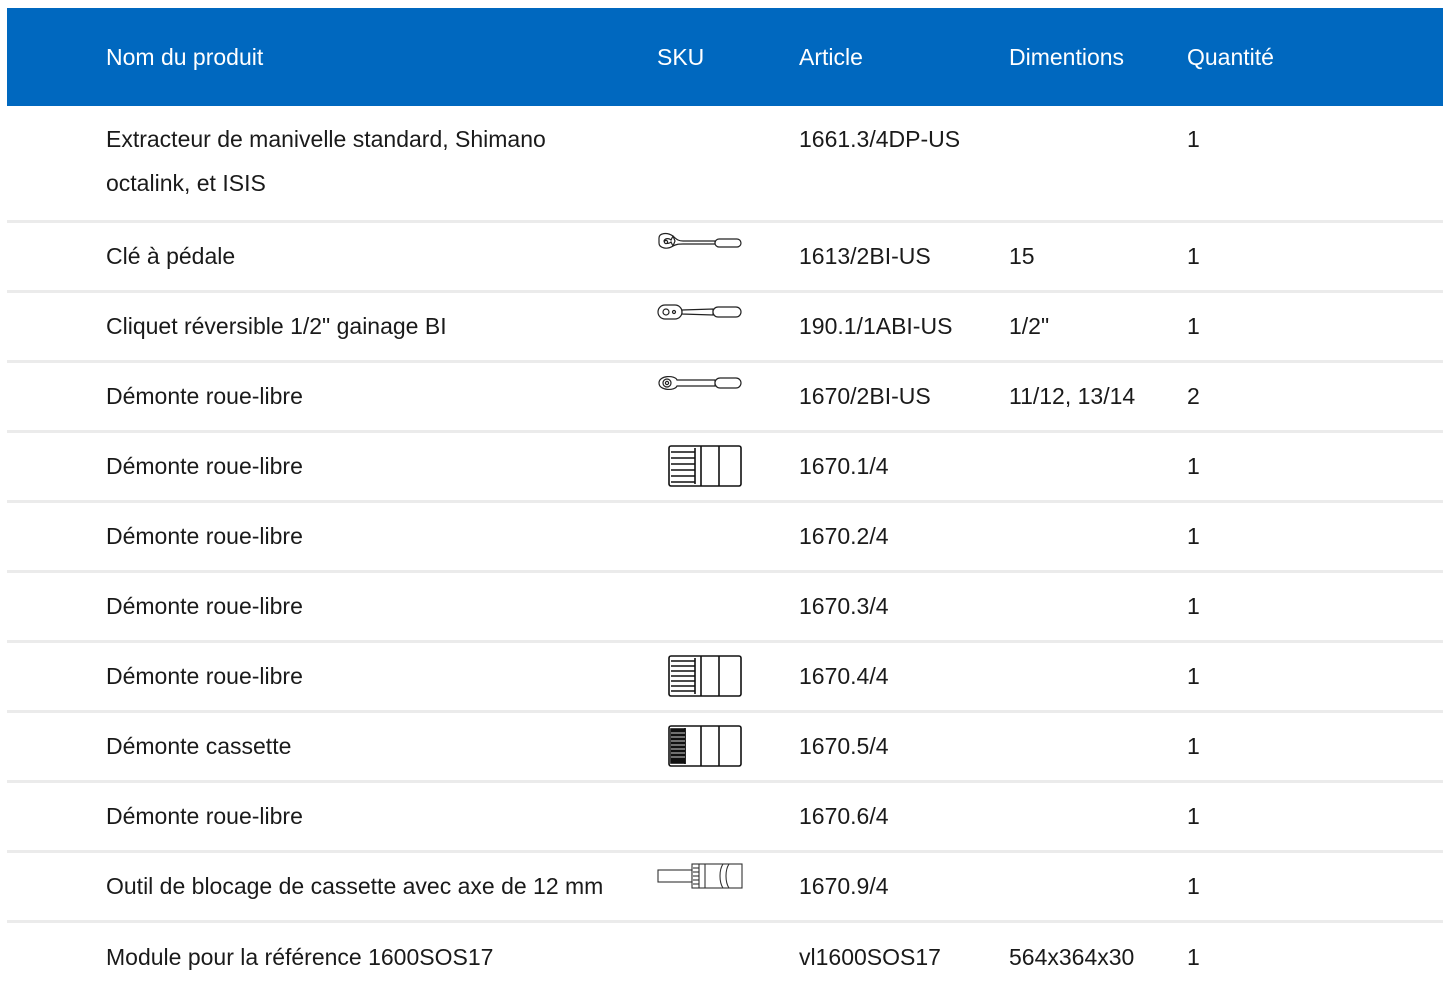 Image resolution: width=1452 pixels, height=991 pixels. Describe the element at coordinates (844, 746) in the screenshot. I see `article-number: 1670.5/4` at that location.